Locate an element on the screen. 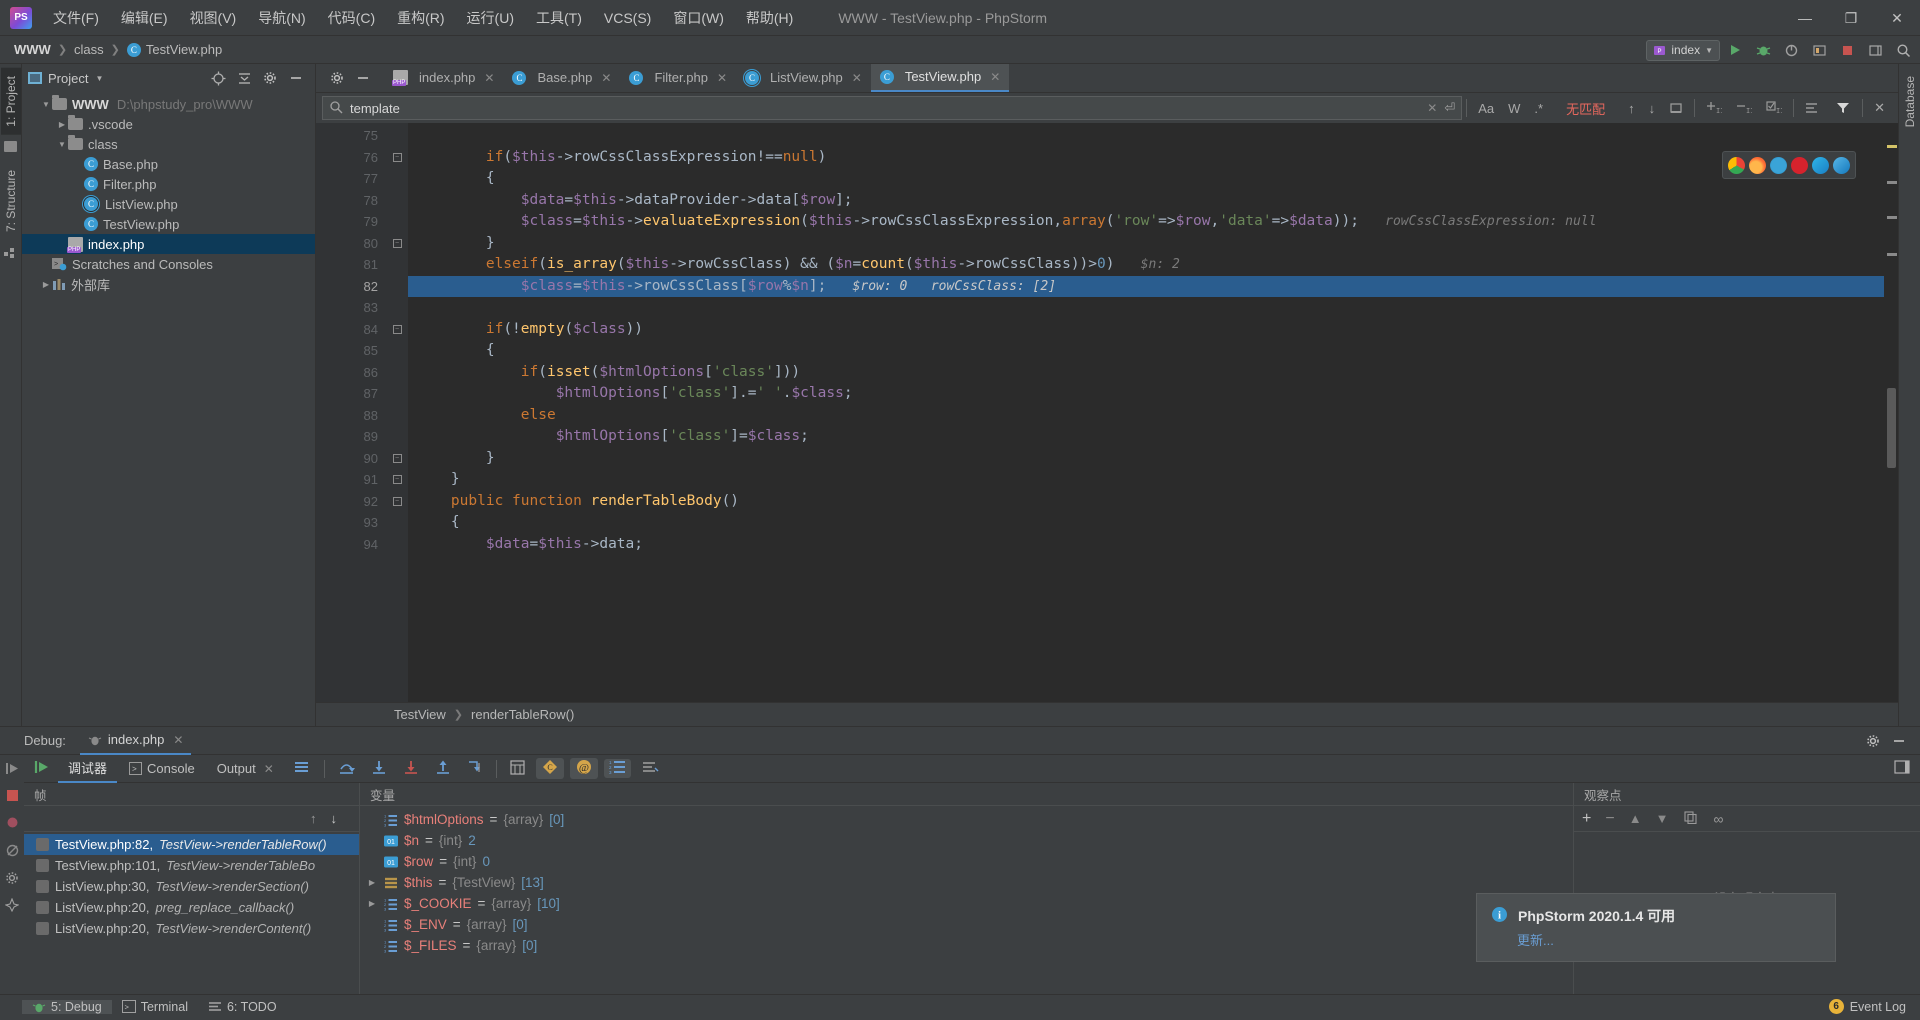  step-resume-icon is located at coordinates (42, 768).